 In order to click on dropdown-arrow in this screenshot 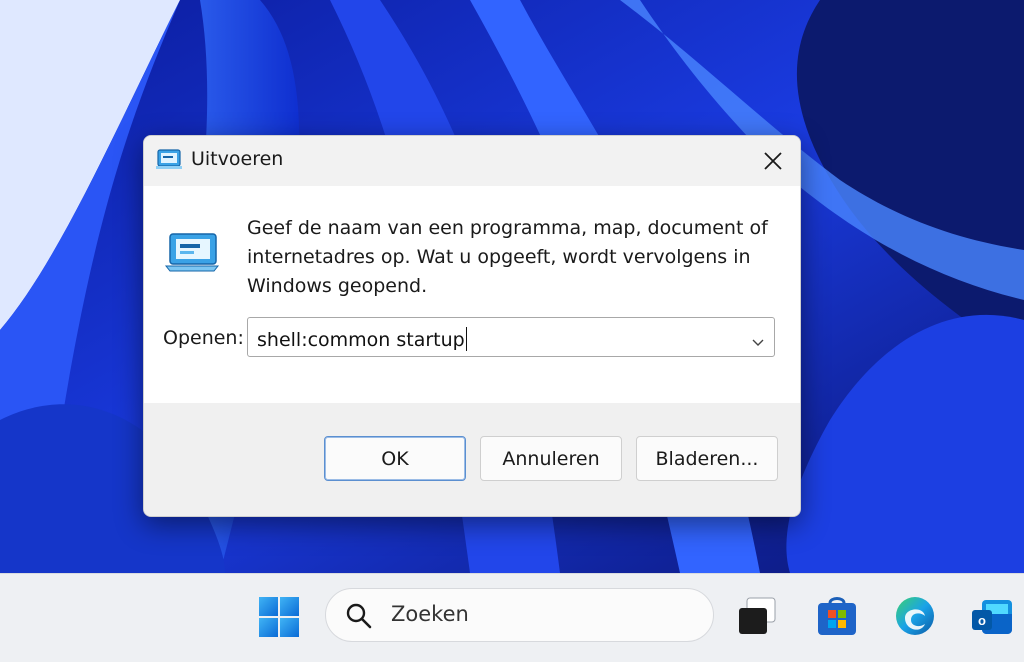, I will do `click(758, 341)`.